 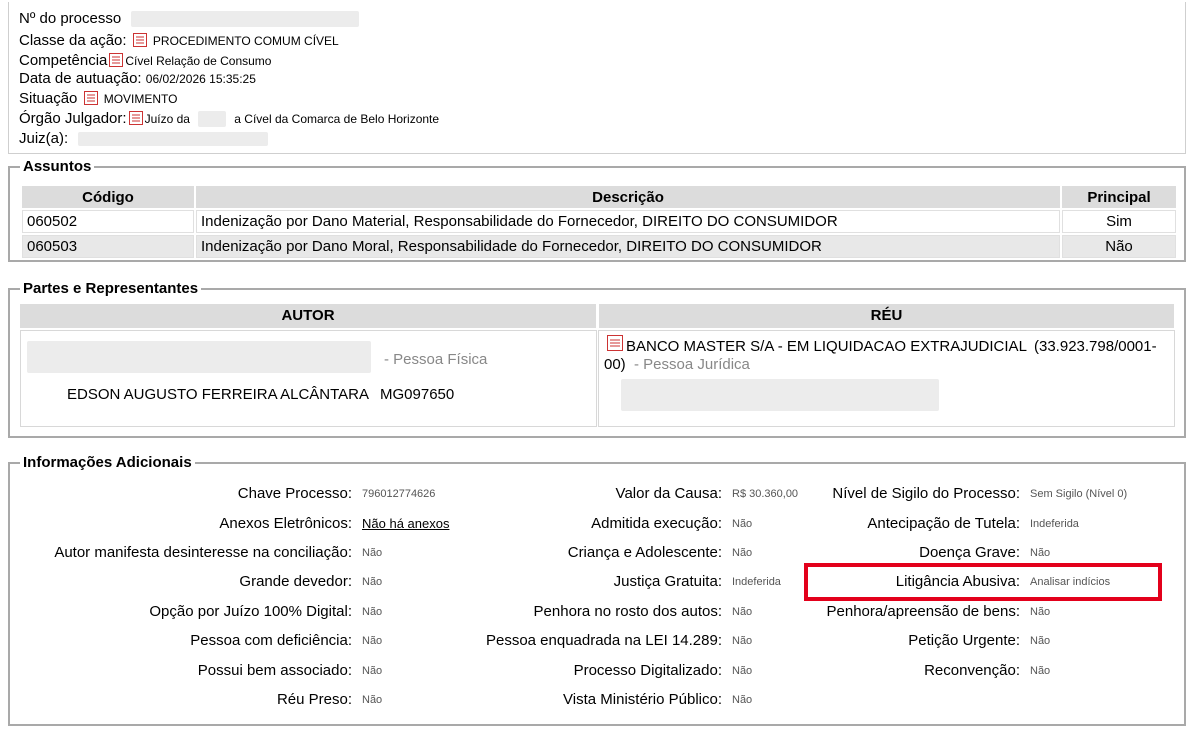 What do you see at coordinates (692, 364) in the screenshot?
I see `reu-tipo: - Pessoa Jurídica` at bounding box center [692, 364].